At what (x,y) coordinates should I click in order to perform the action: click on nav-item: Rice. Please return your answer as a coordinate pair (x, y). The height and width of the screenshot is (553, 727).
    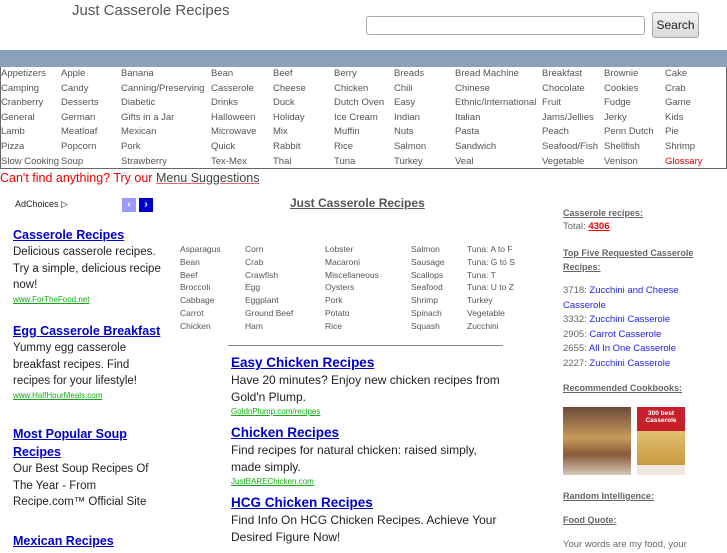
    Looking at the image, I should click on (343, 146).